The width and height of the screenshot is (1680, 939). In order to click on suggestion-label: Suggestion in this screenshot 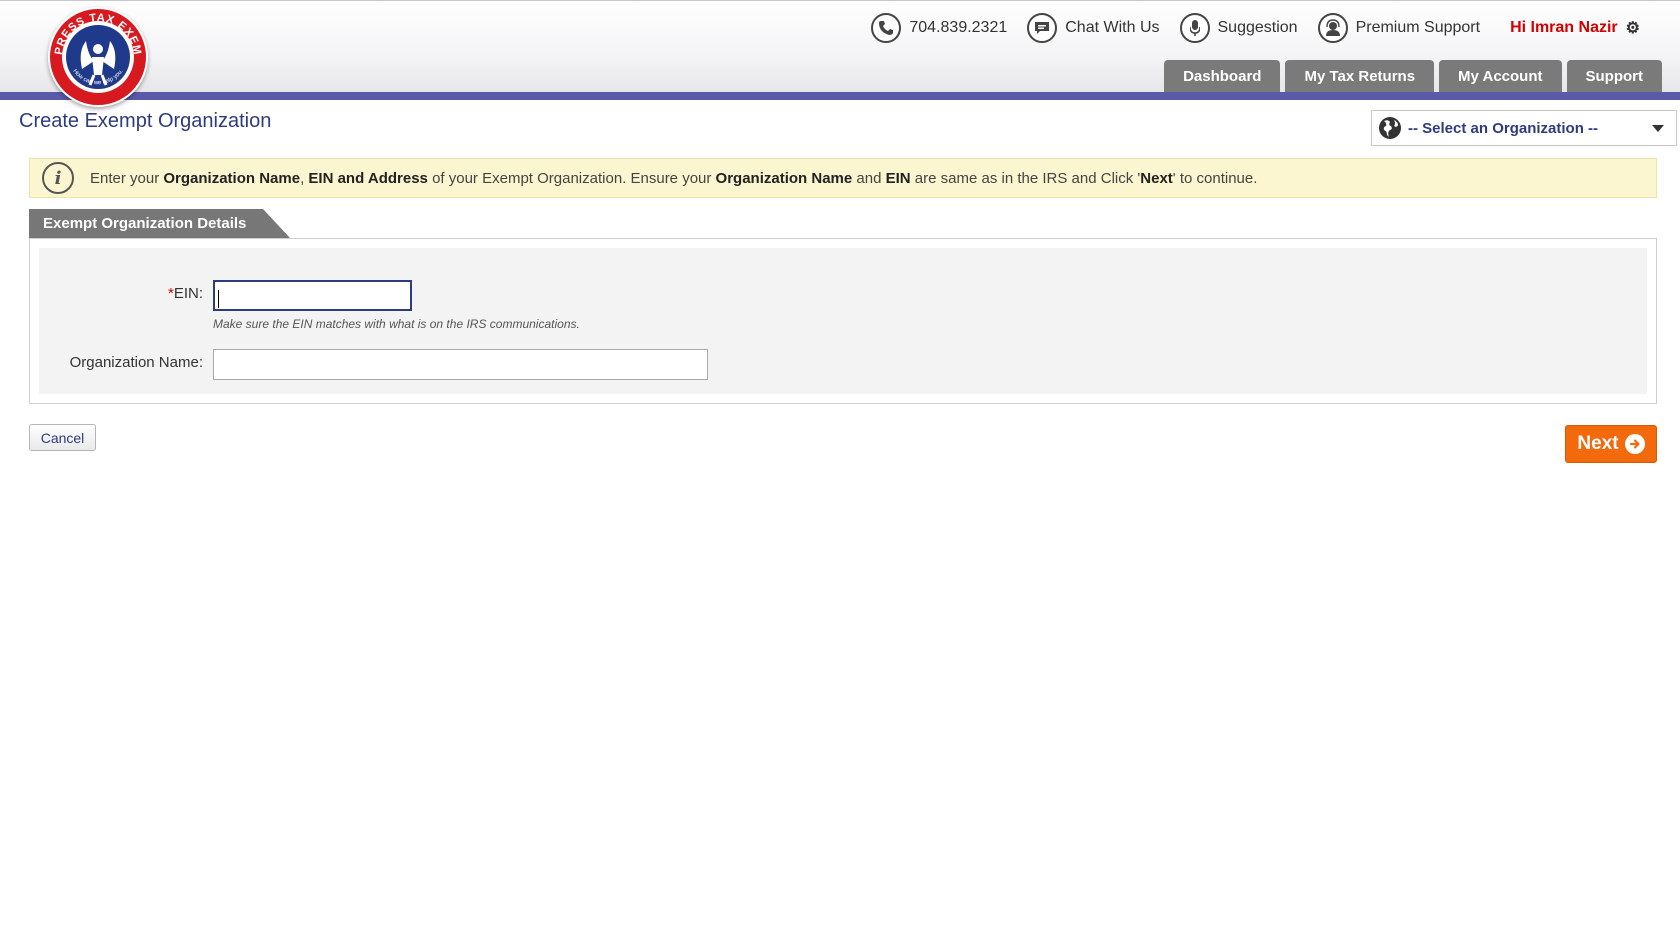, I will do `click(1257, 27)`.